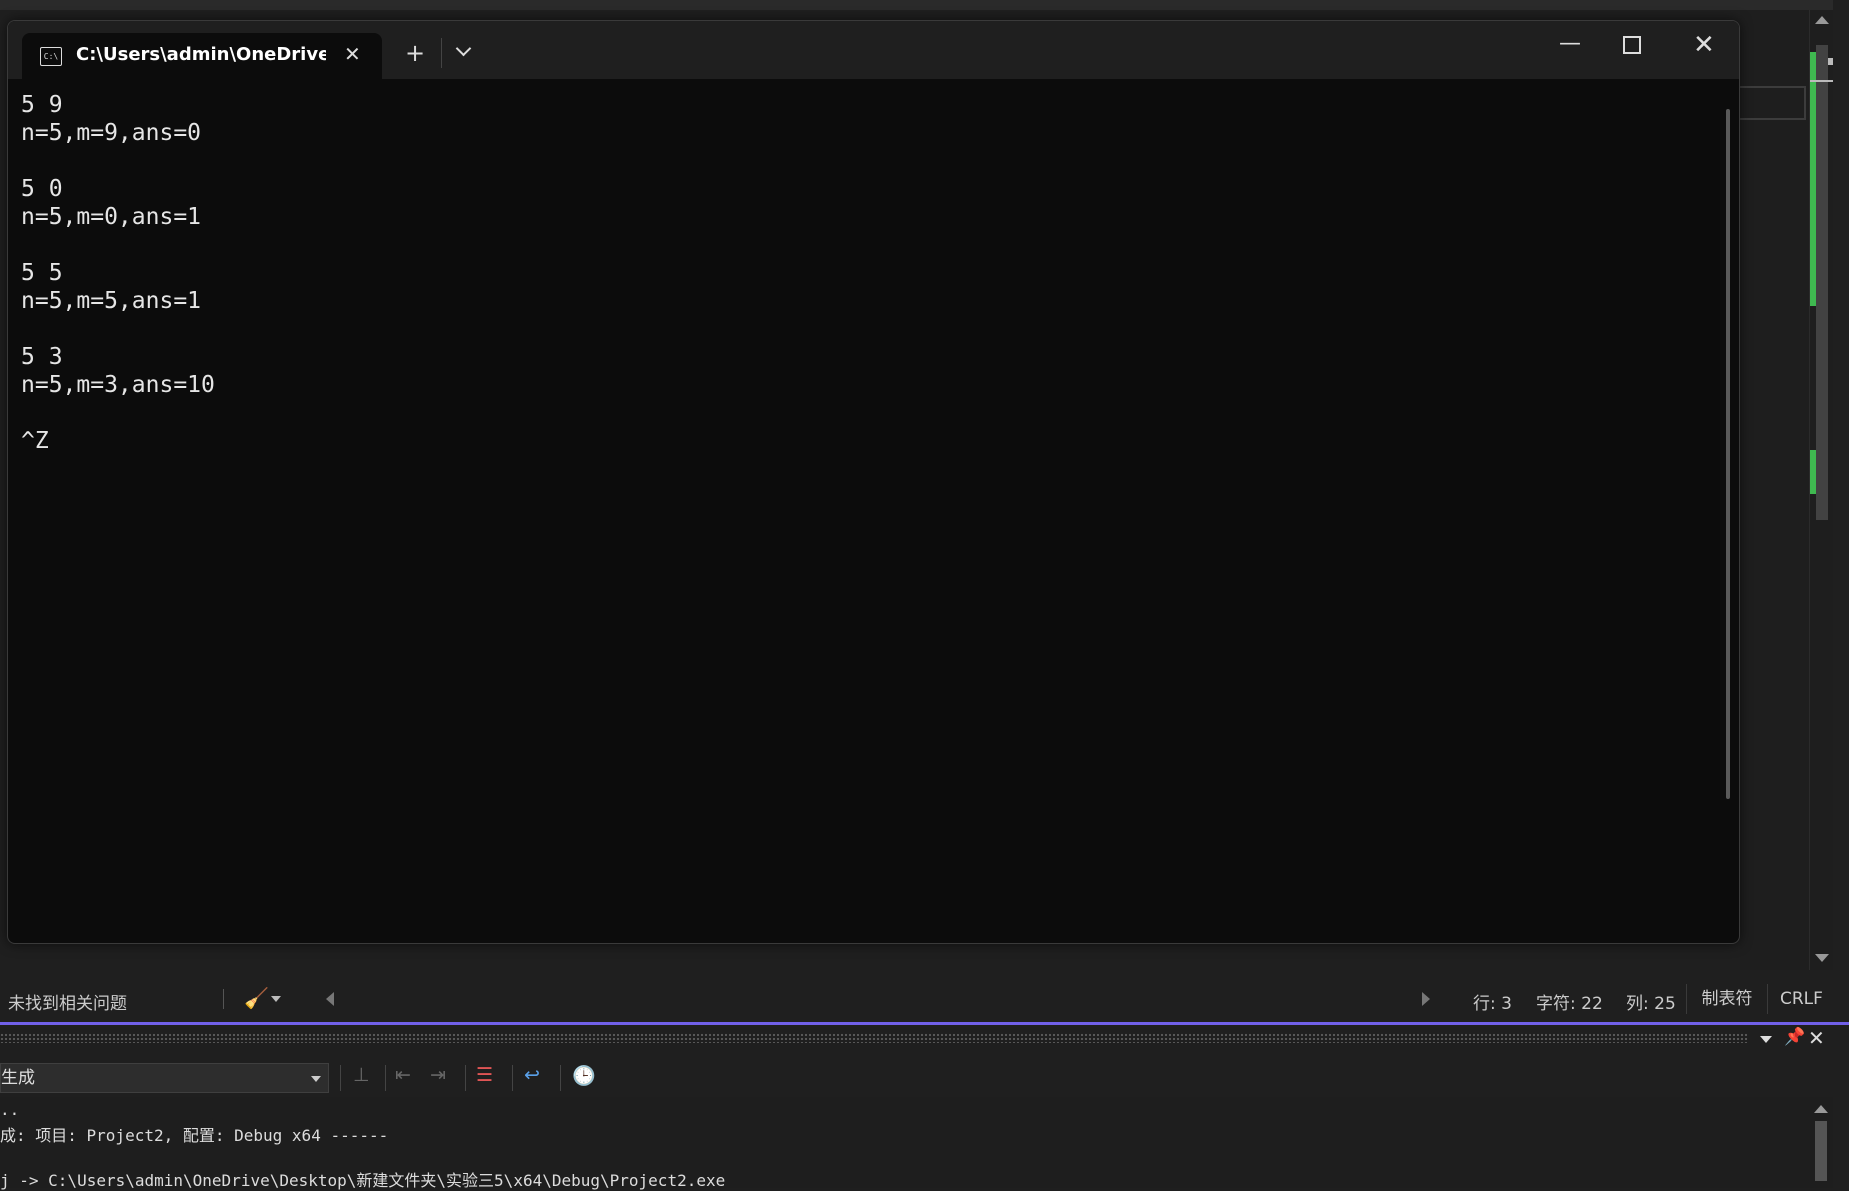 The image size is (1849, 1191). What do you see at coordinates (1728, 454) in the screenshot?
I see `terminal-scrollbar` at bounding box center [1728, 454].